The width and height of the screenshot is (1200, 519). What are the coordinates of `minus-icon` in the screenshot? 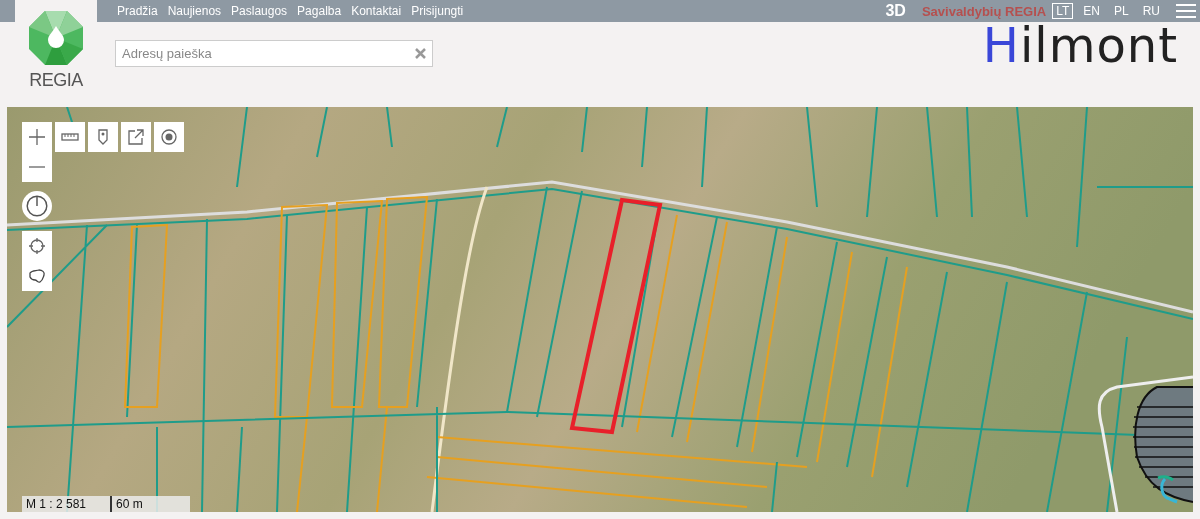 It's located at (37, 167).